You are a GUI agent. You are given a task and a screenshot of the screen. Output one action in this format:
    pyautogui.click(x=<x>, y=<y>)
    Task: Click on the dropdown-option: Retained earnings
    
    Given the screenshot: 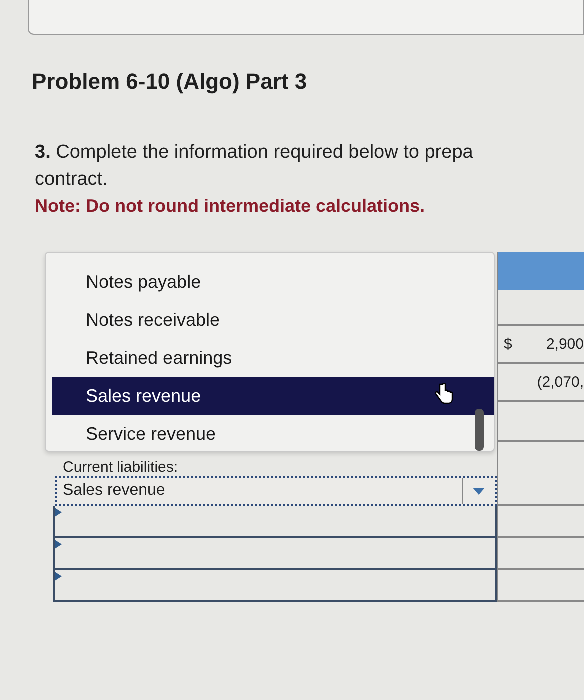 What is the action you would take?
    pyautogui.click(x=270, y=358)
    